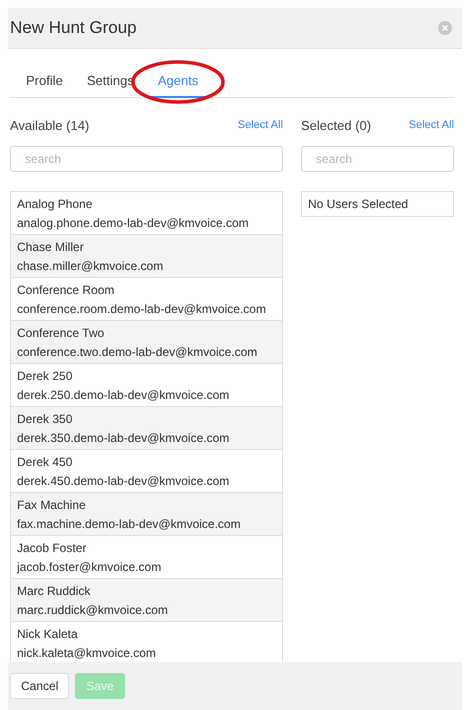 The image size is (468, 710). Describe the element at coordinates (89, 567) in the screenshot. I see `user-email: jacob.foster@kmvoice.com` at that location.